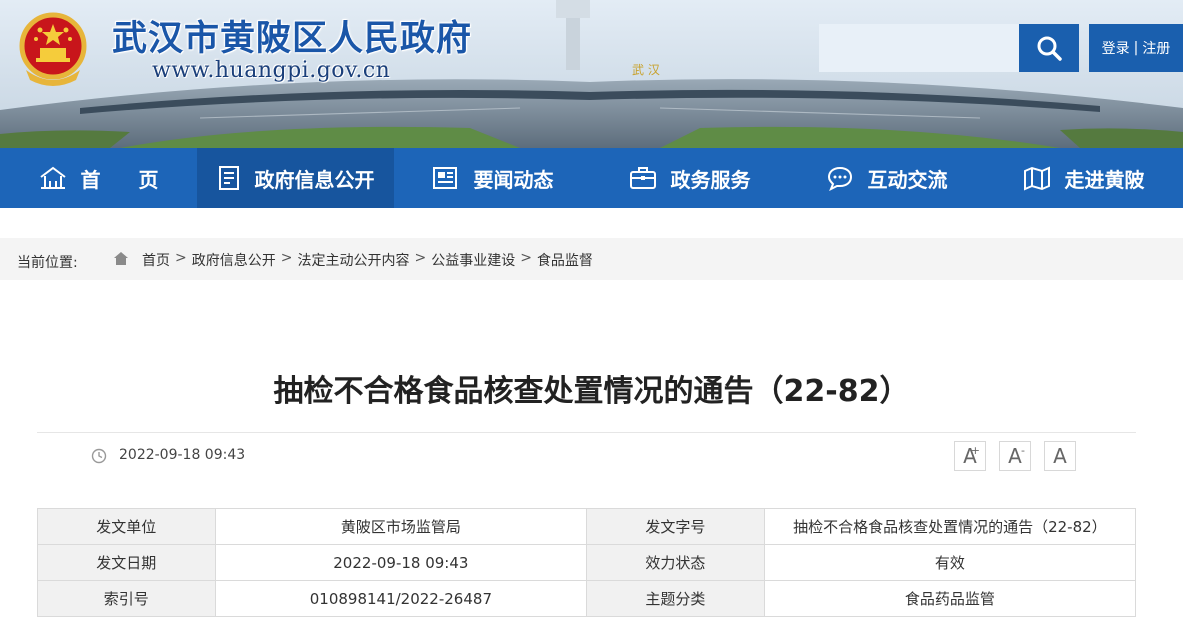  I want to click on font-decrease-button: A -, so click(1015, 456).